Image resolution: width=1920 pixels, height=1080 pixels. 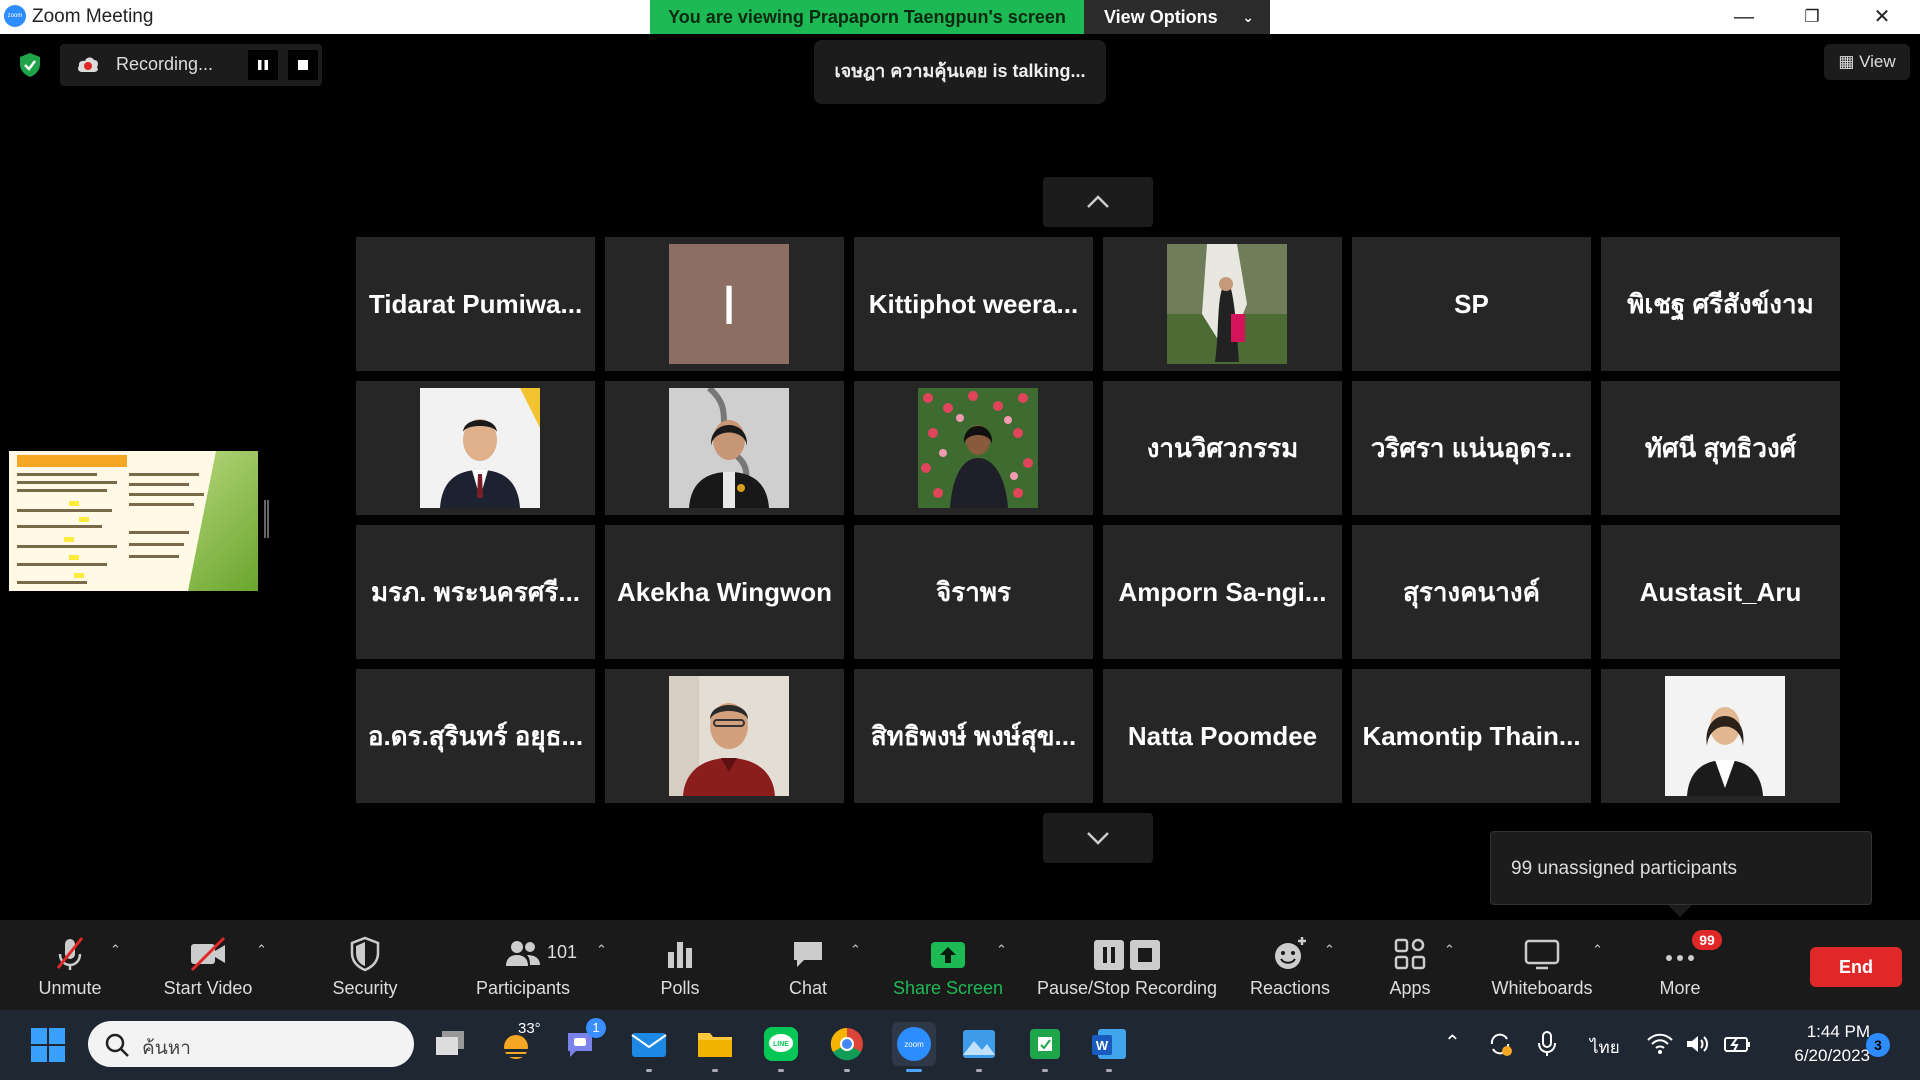 What do you see at coordinates (858, 950) in the screenshot?
I see `chat-options-caret-icon: ⌃` at bounding box center [858, 950].